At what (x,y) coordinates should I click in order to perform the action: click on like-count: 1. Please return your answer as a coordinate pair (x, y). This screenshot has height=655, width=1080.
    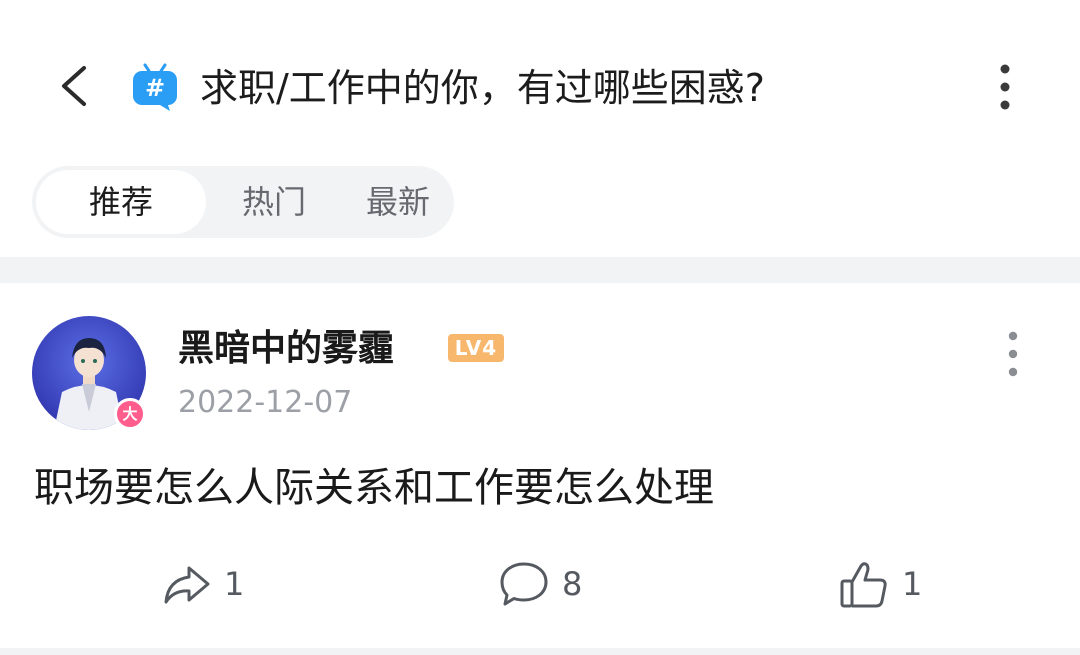
    Looking at the image, I should click on (912, 584).